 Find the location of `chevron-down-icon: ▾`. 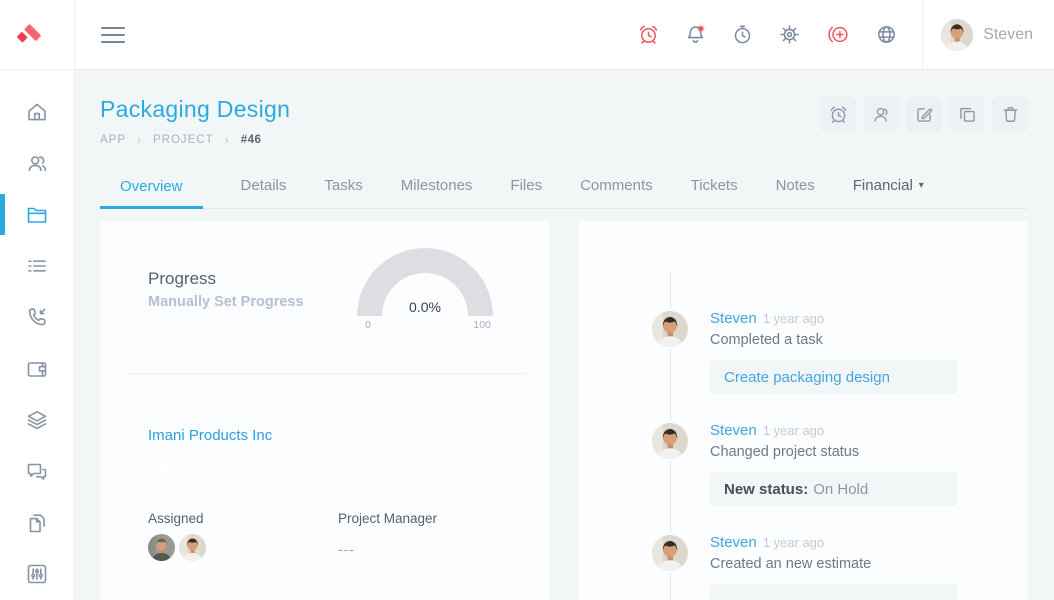

chevron-down-icon: ▾ is located at coordinates (921, 185).